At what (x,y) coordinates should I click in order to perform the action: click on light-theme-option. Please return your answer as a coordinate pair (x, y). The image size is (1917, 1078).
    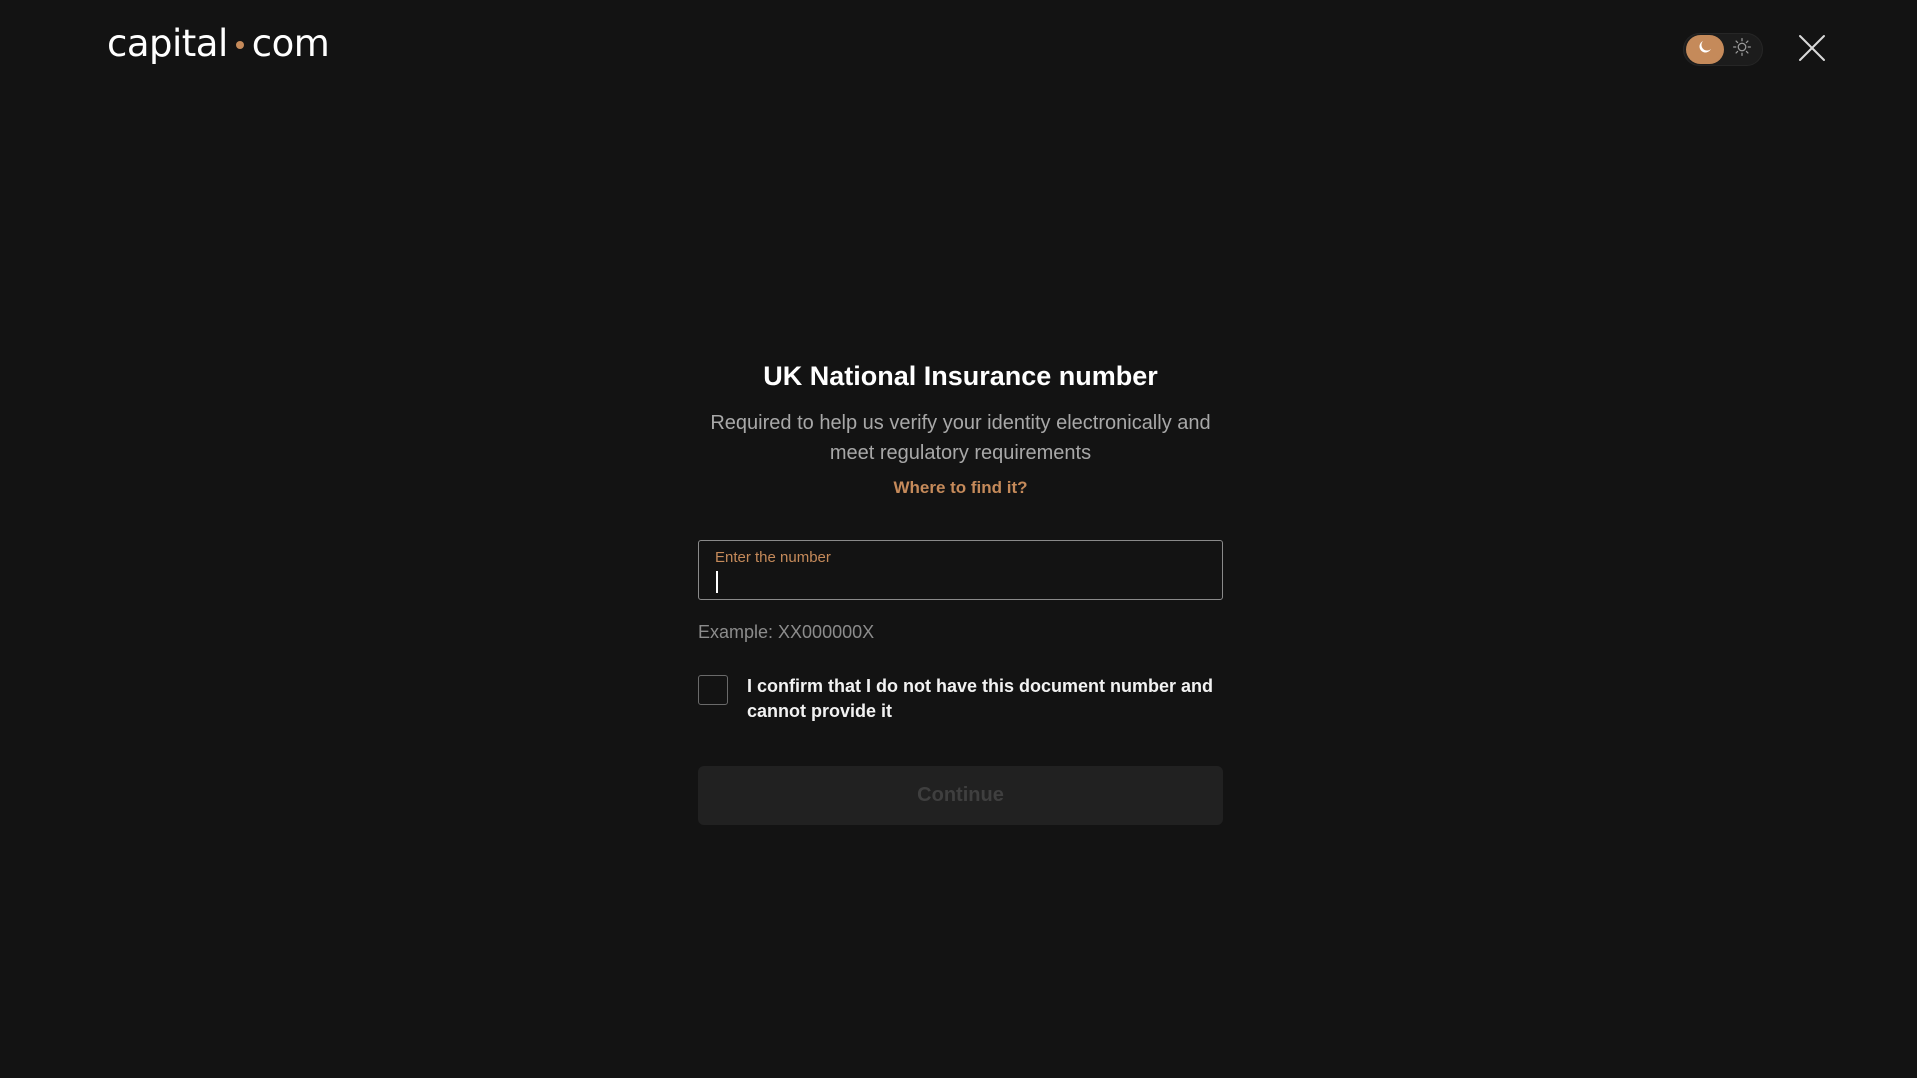
    Looking at the image, I should click on (1742, 49).